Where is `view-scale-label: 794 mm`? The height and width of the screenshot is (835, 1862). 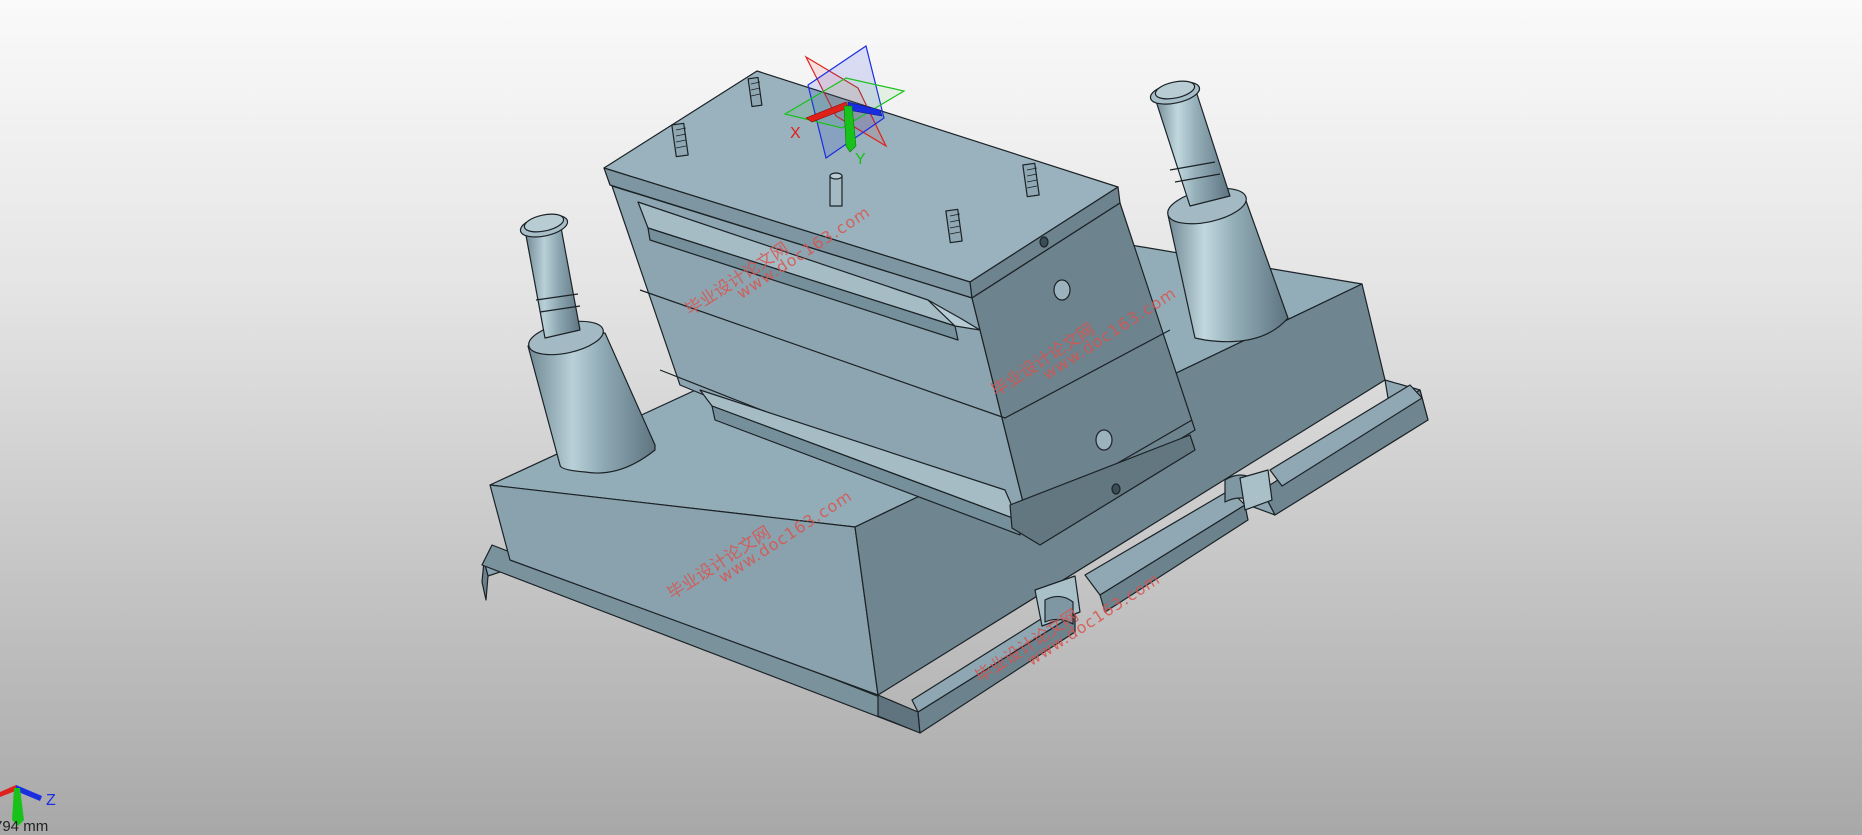
view-scale-label: 794 mm is located at coordinates (24, 826).